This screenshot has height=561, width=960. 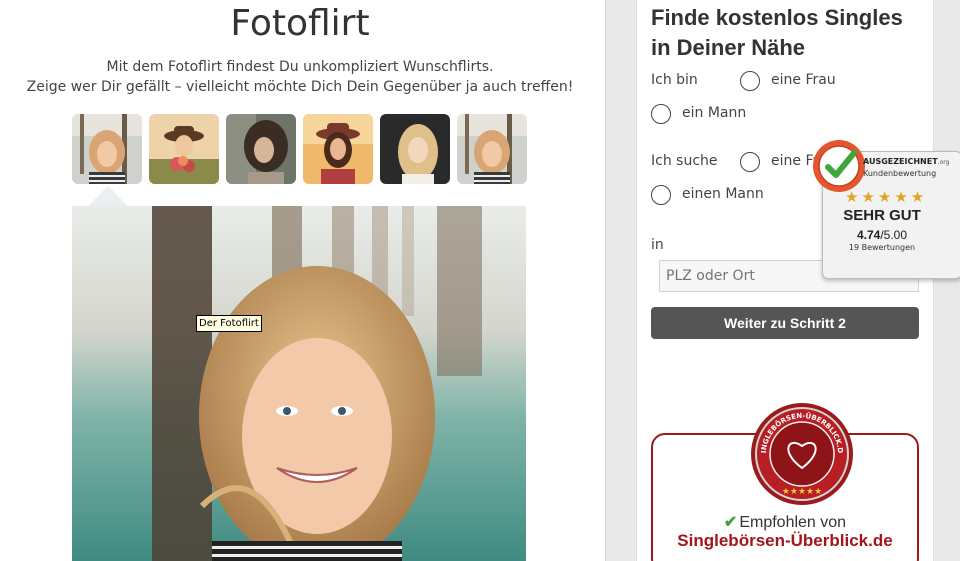 What do you see at coordinates (657, 245) in the screenshot?
I see `location-label: in` at bounding box center [657, 245].